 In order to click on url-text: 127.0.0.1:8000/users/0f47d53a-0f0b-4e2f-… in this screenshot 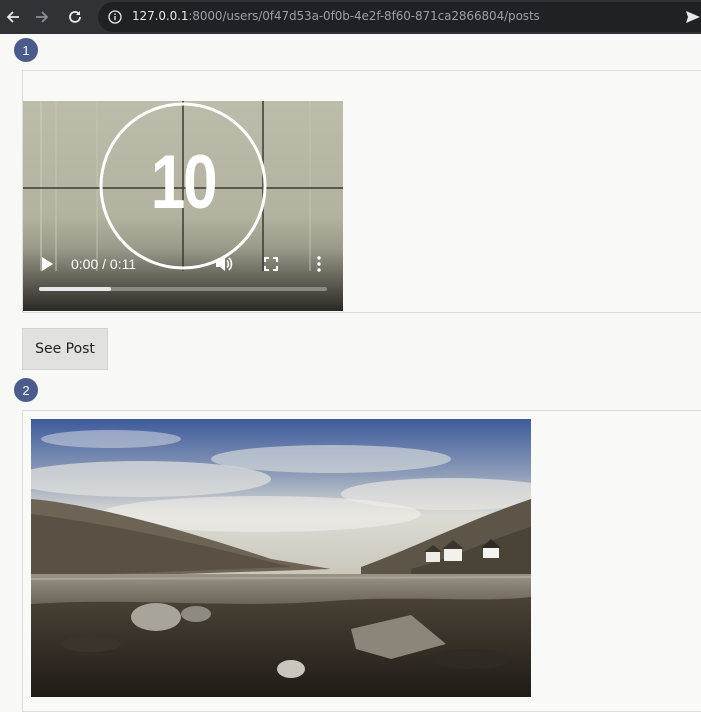, I will do `click(336, 16)`.